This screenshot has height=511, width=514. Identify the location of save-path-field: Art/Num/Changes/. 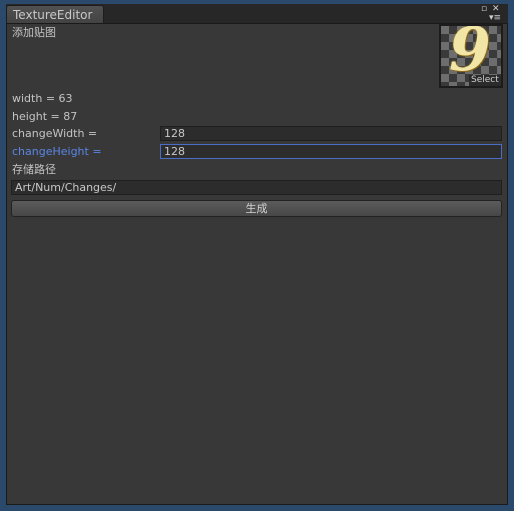
(256, 187).